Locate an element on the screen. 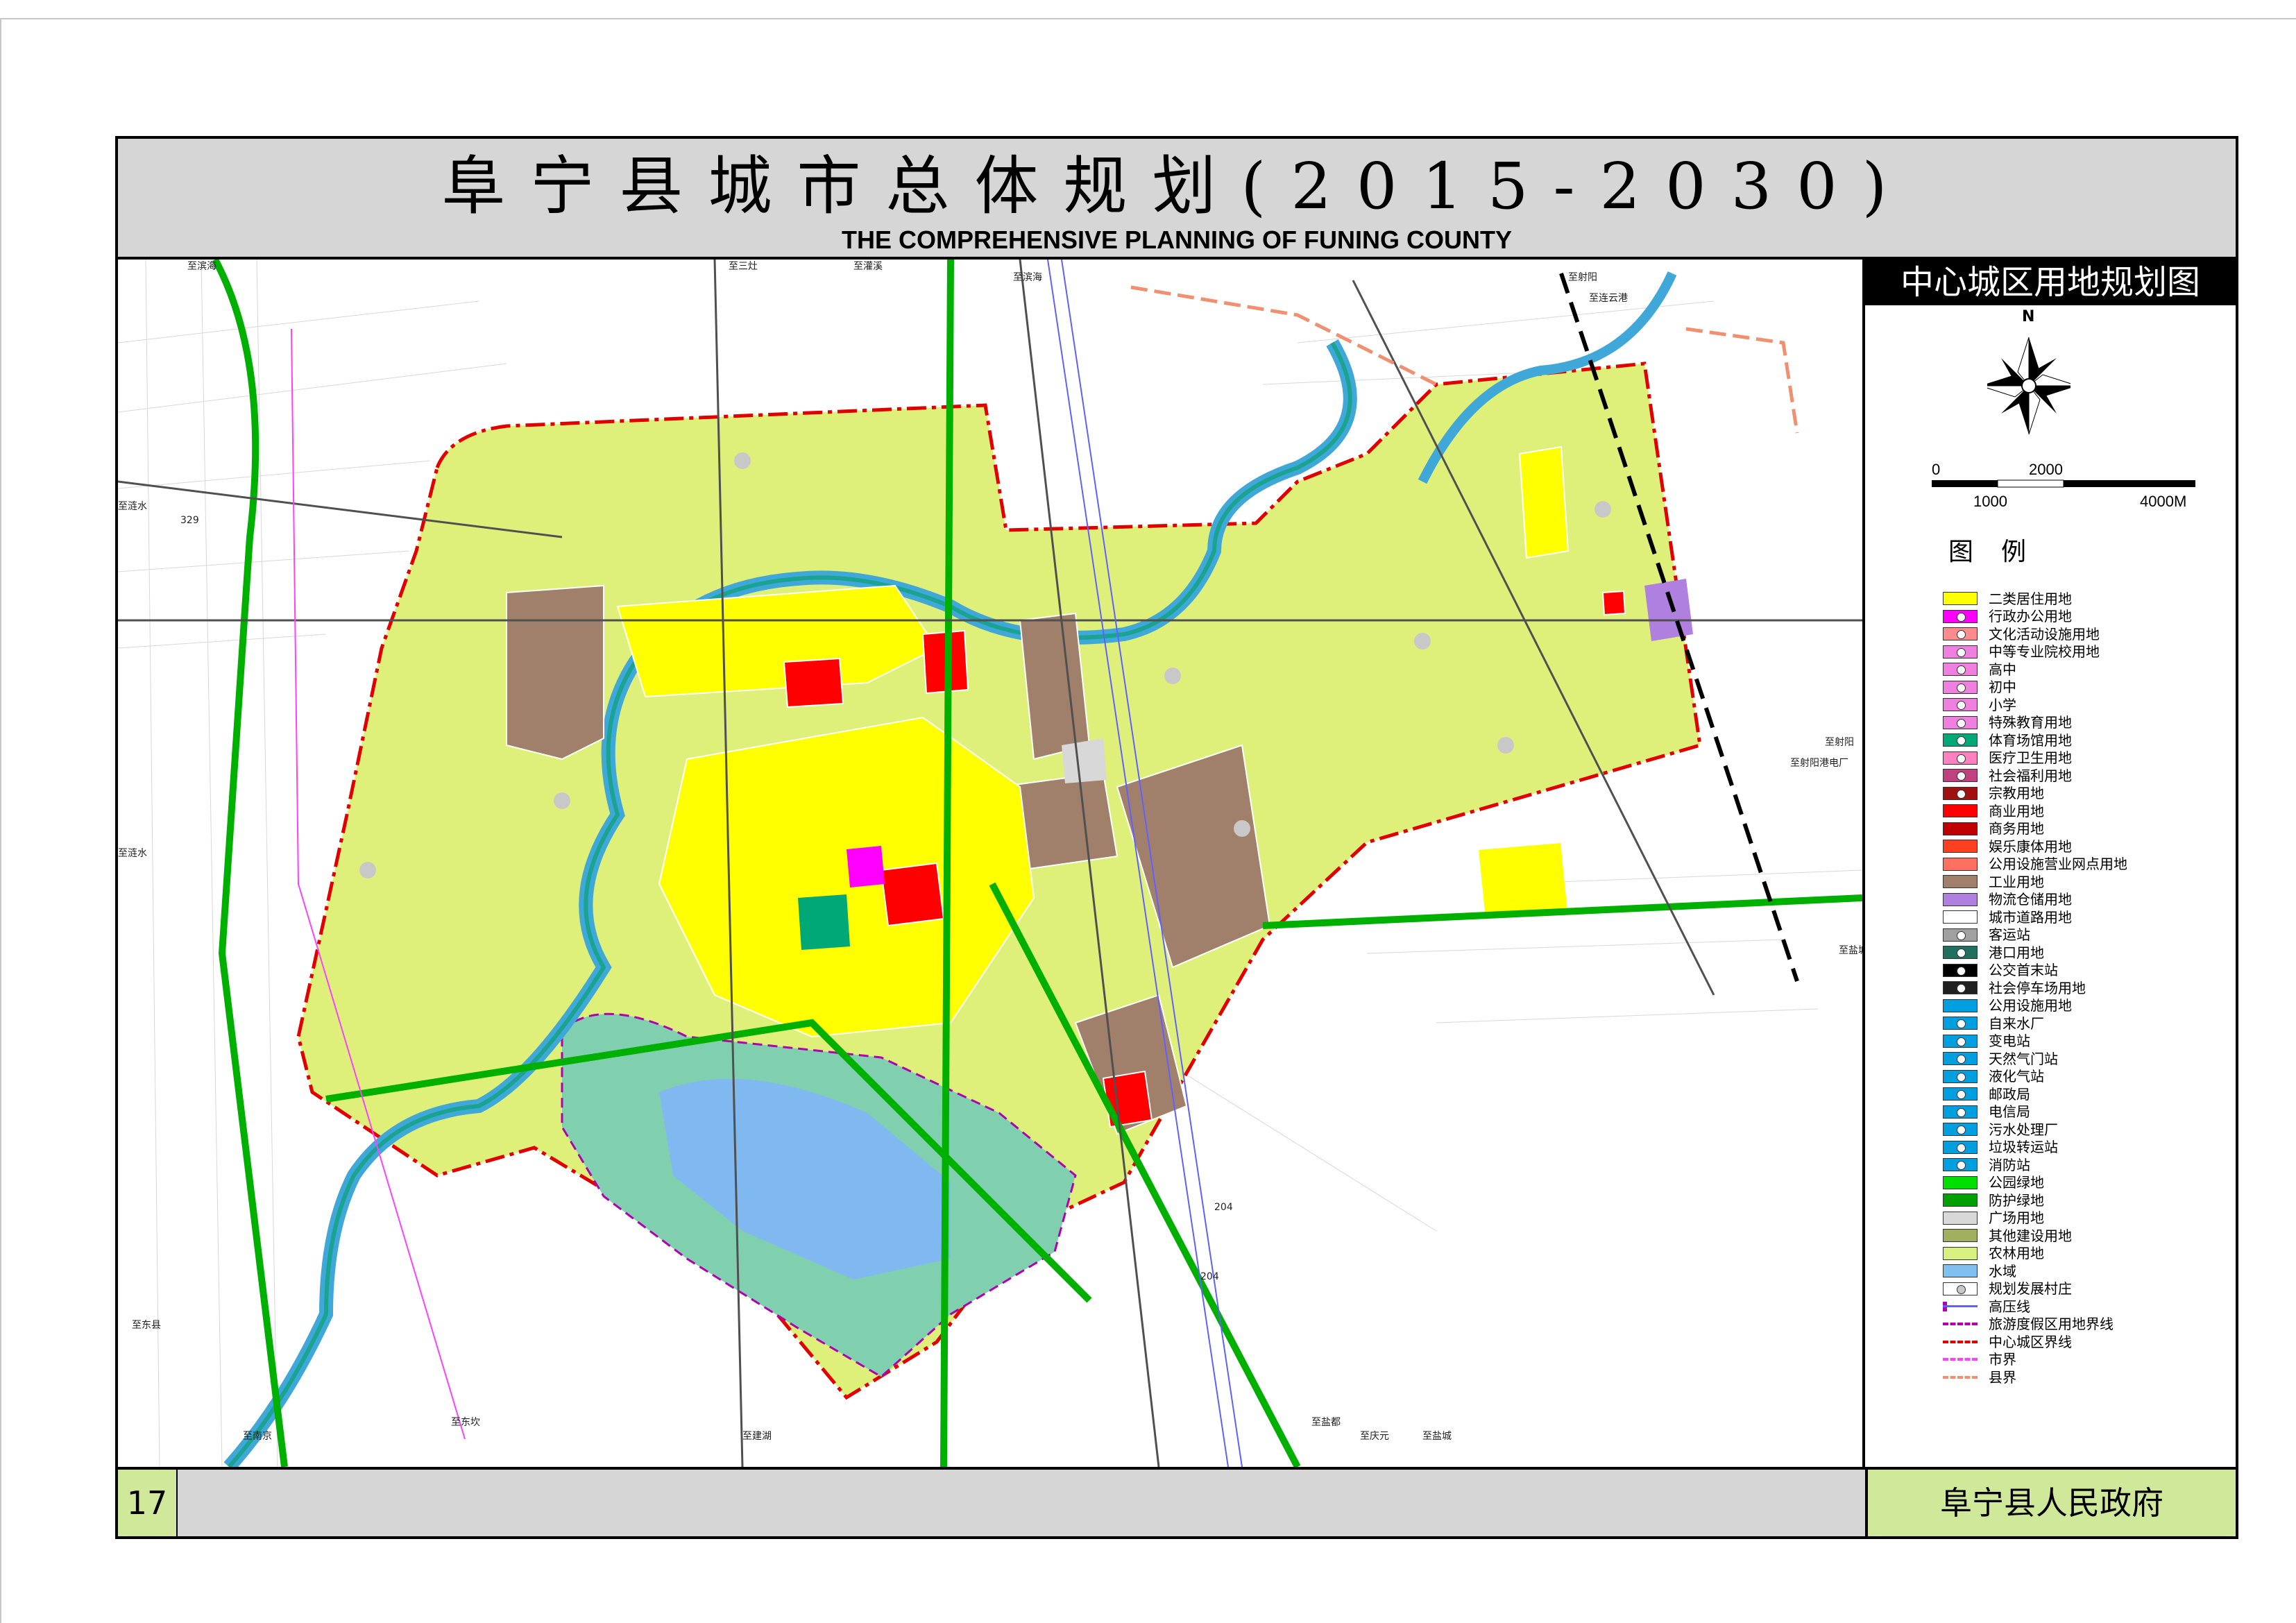 Image resolution: width=2296 pixels, height=1623 pixels. legend-label: 二类居住用地 is located at coordinates (2030, 598).